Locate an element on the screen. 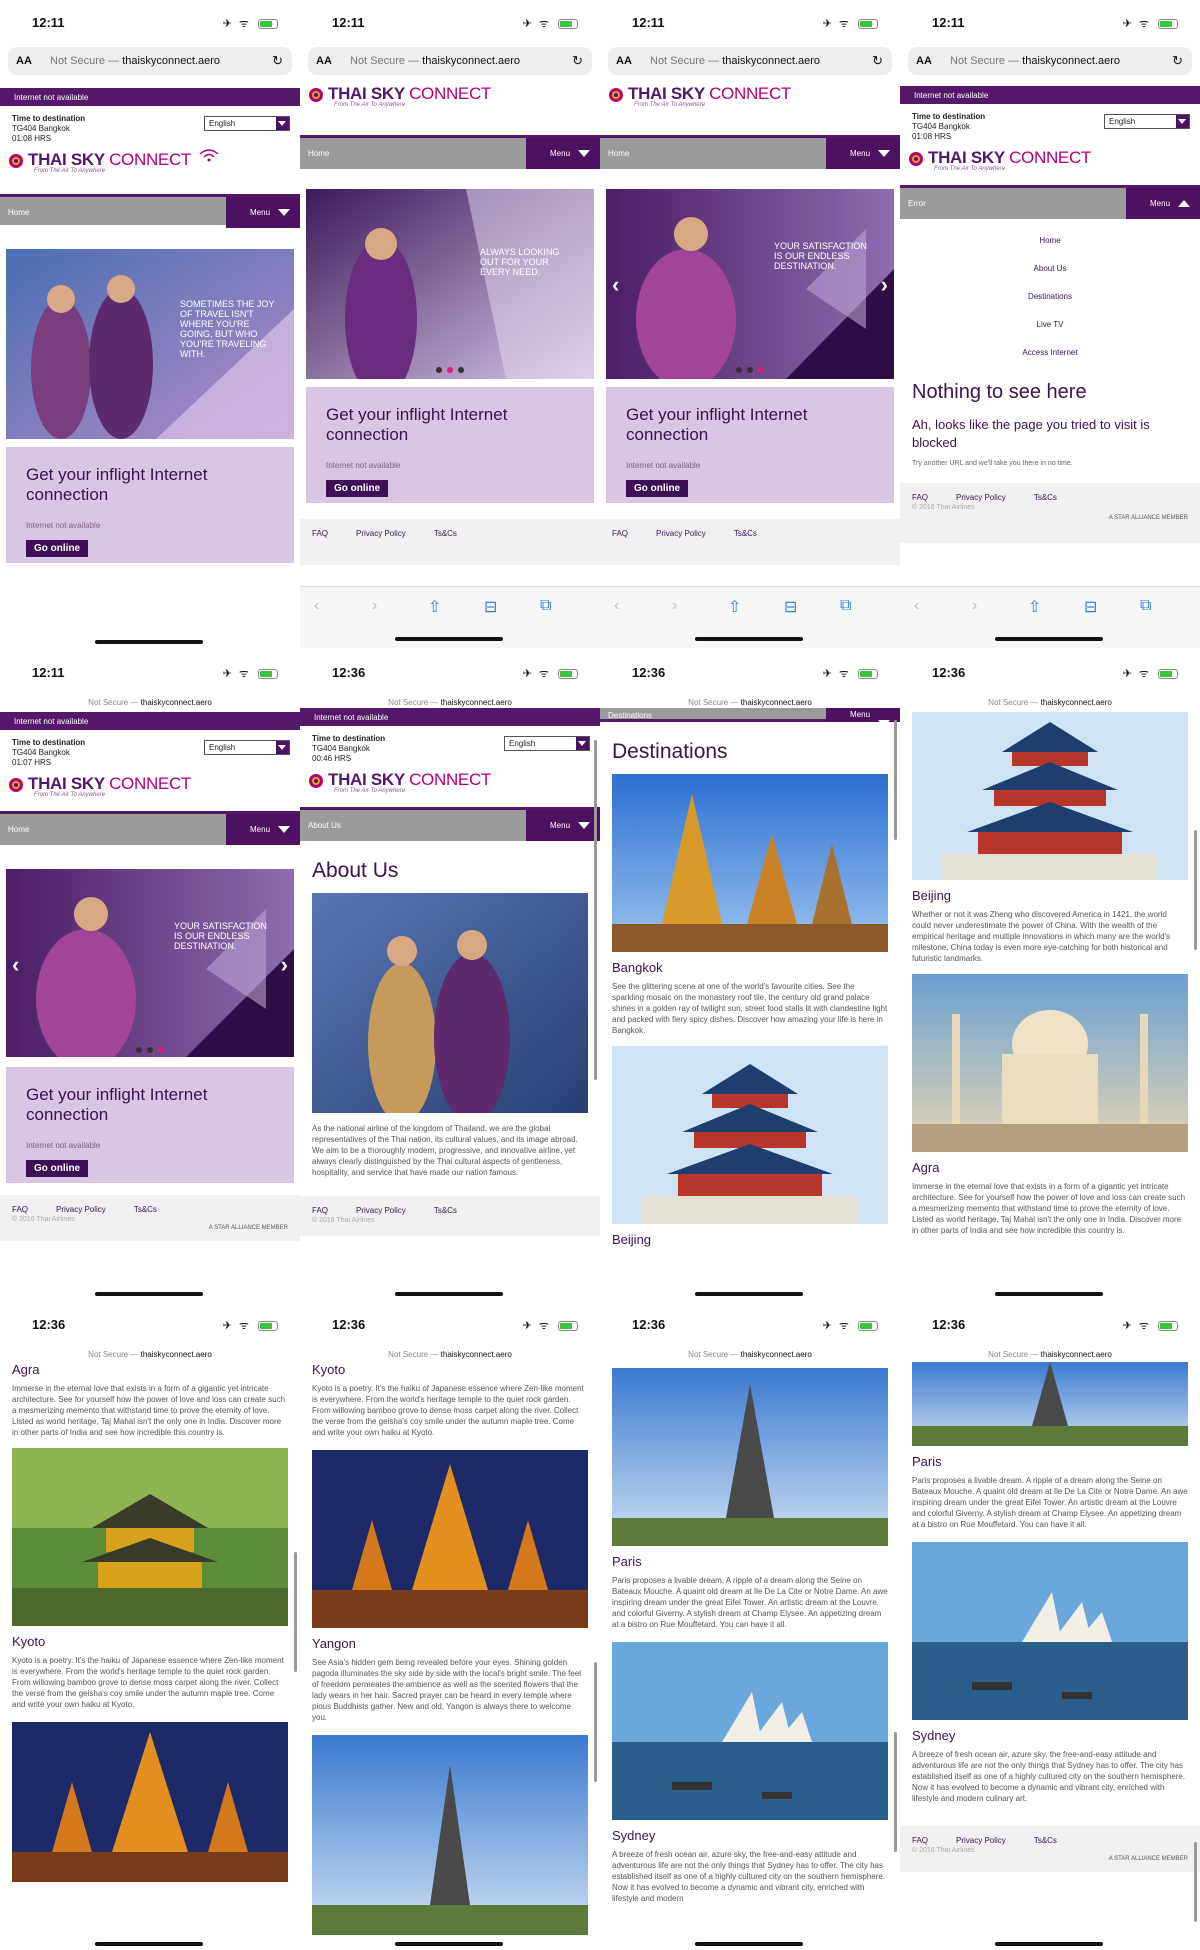 The height and width of the screenshot is (1950, 1200). menu-item-live-tv: Live TV is located at coordinates (1050, 325).